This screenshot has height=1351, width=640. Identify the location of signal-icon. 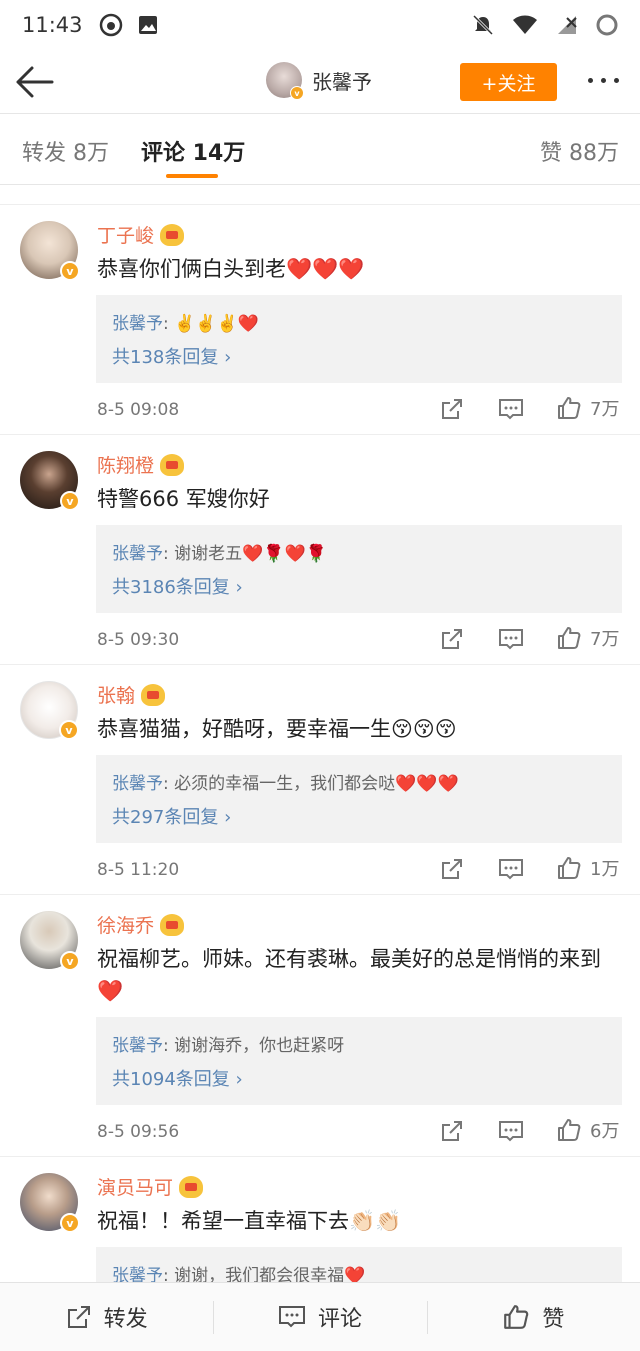
(567, 25).